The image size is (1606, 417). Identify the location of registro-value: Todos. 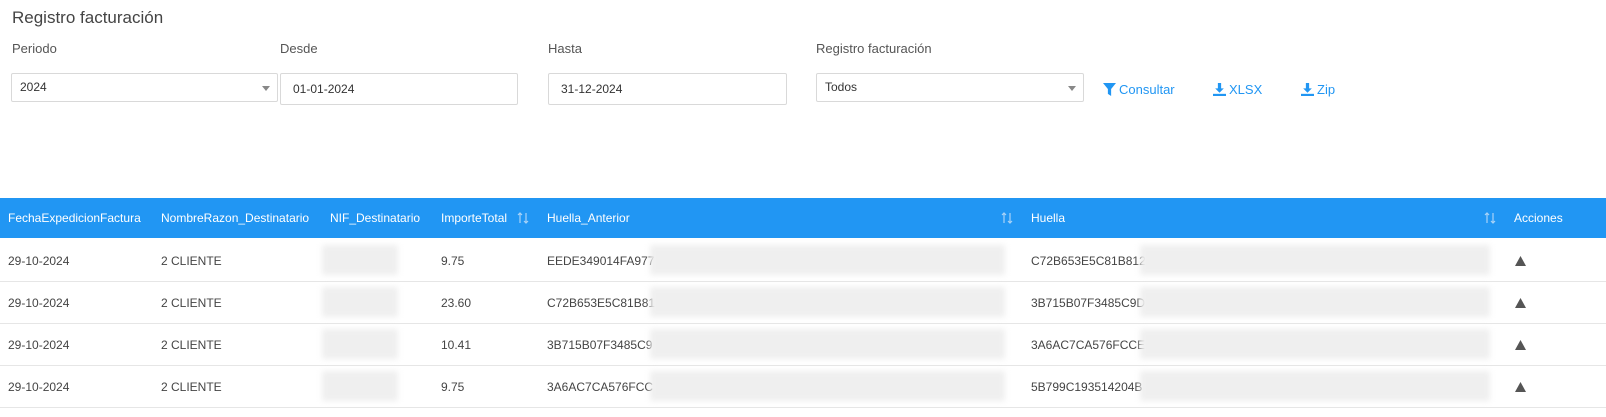
(841, 87).